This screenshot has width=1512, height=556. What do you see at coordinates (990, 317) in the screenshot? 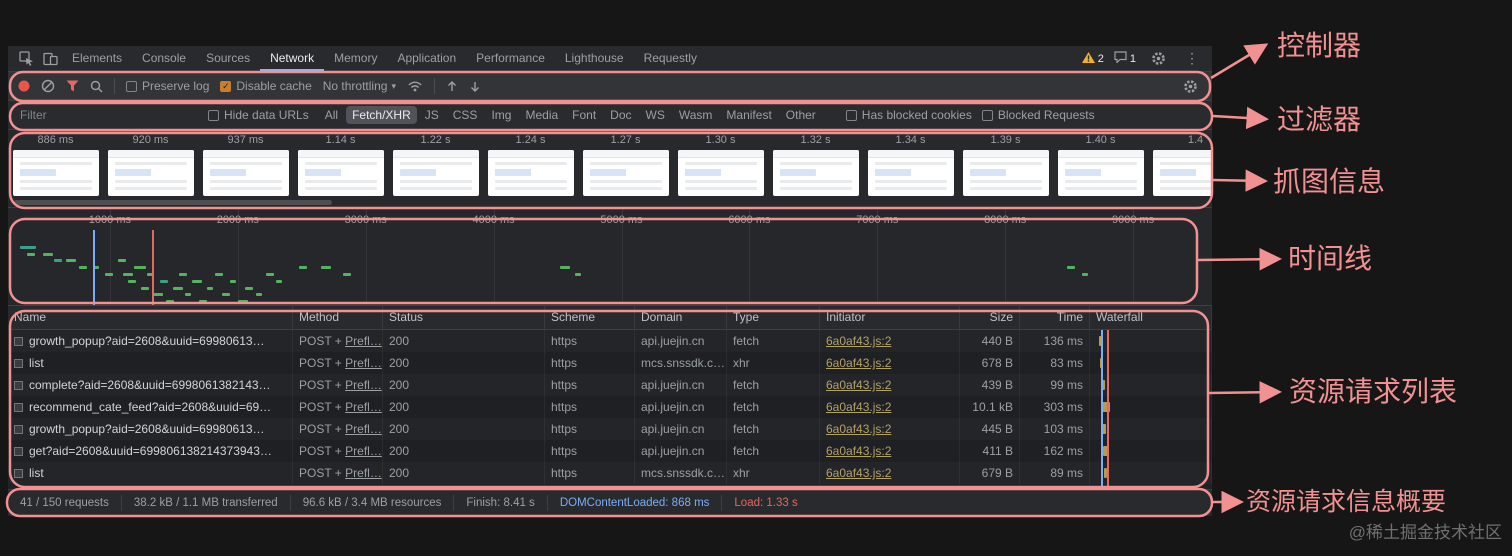
I see `column-header-size: Size` at bounding box center [990, 317].